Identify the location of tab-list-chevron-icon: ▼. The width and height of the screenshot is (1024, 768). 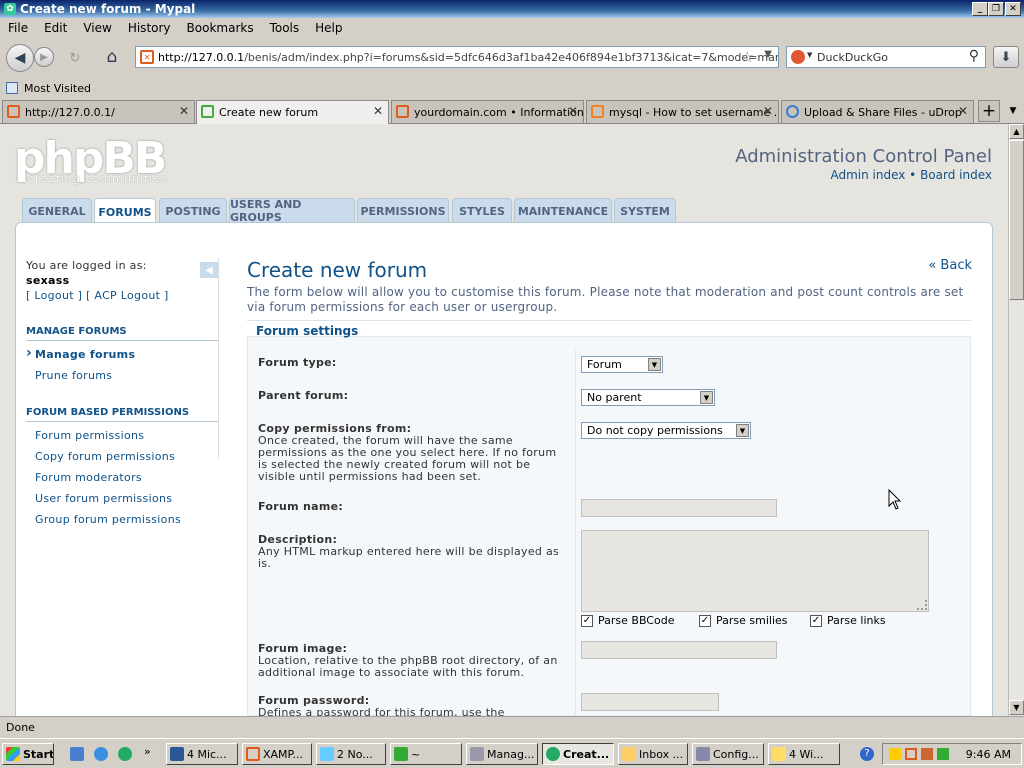
(1013, 111).